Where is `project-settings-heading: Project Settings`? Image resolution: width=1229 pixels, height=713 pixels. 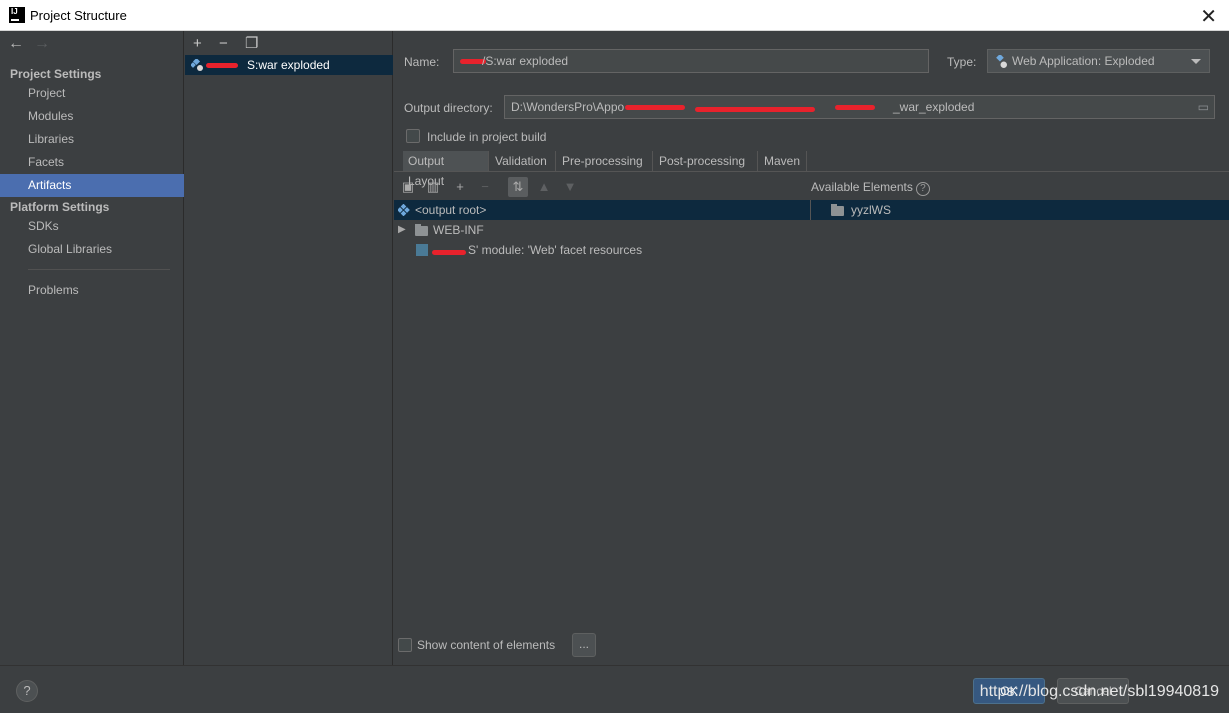
project-settings-heading: Project Settings is located at coordinates (56, 74).